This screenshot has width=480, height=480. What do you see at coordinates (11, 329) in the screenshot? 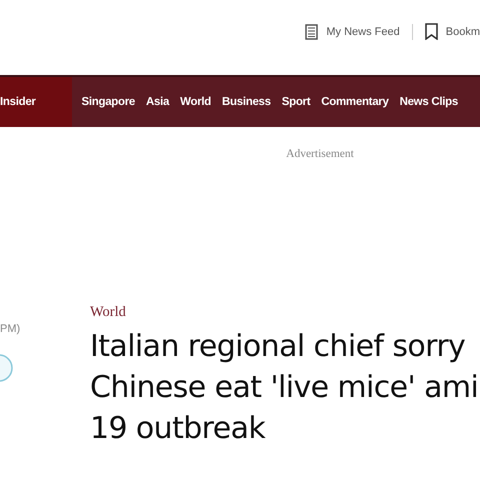
I see `timestamp: PM)` at bounding box center [11, 329].